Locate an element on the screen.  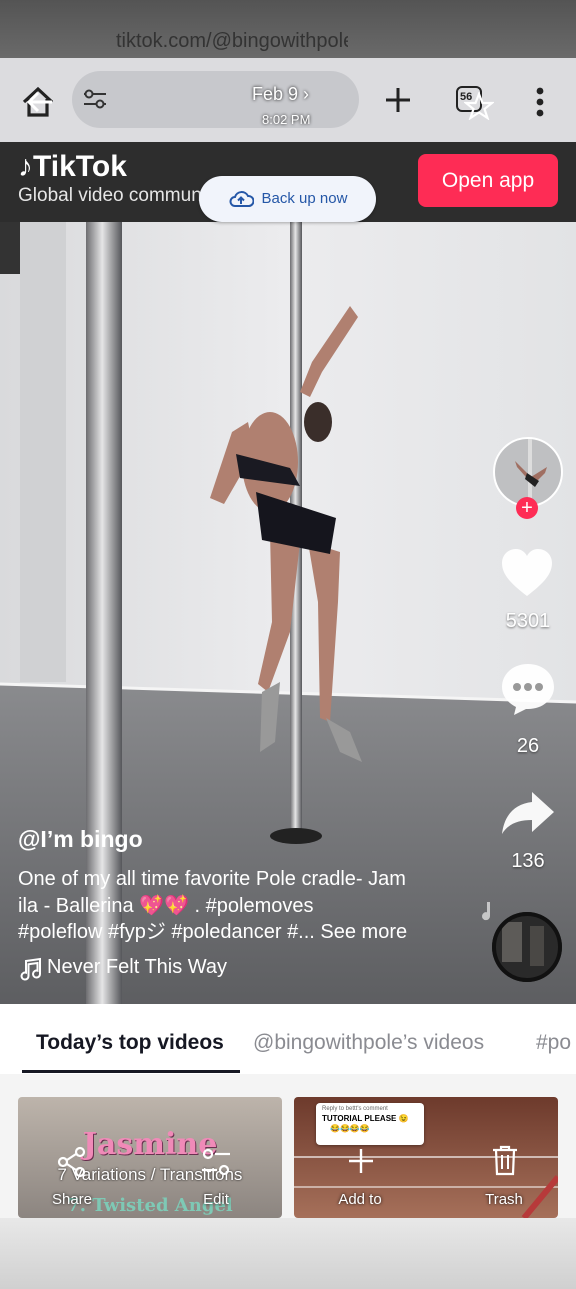
back-up-now-button: Back up now is located at coordinates (287, 199).